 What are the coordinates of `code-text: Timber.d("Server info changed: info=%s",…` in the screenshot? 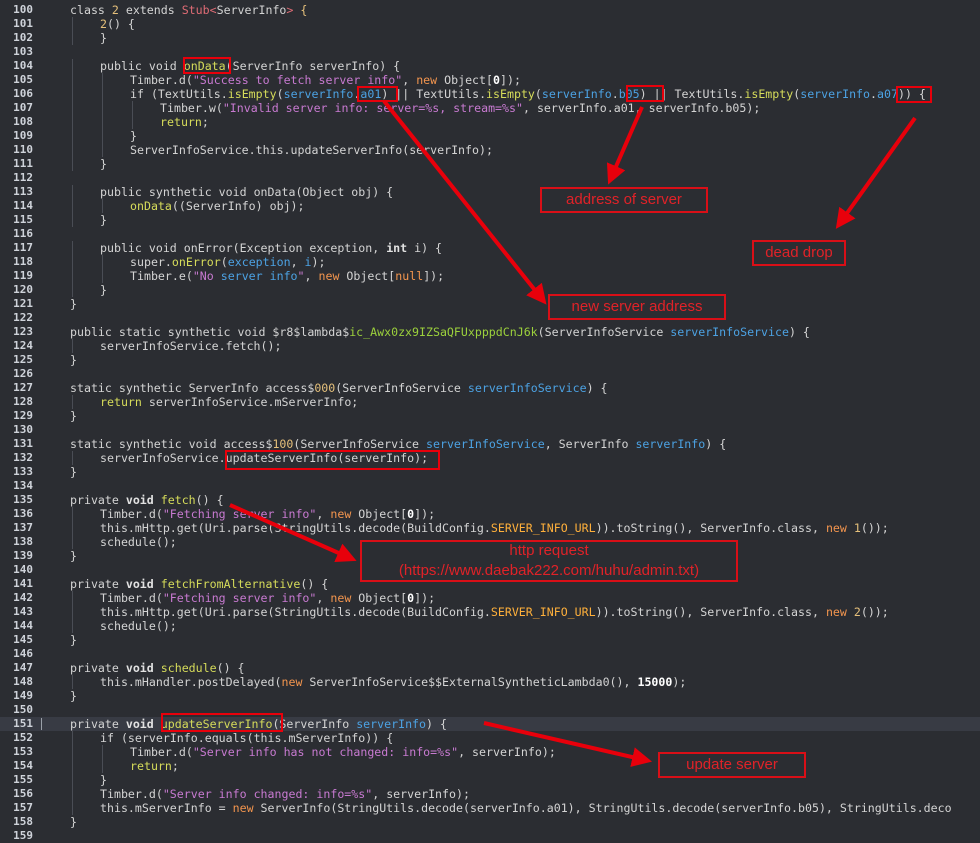 It's located at (285, 794).